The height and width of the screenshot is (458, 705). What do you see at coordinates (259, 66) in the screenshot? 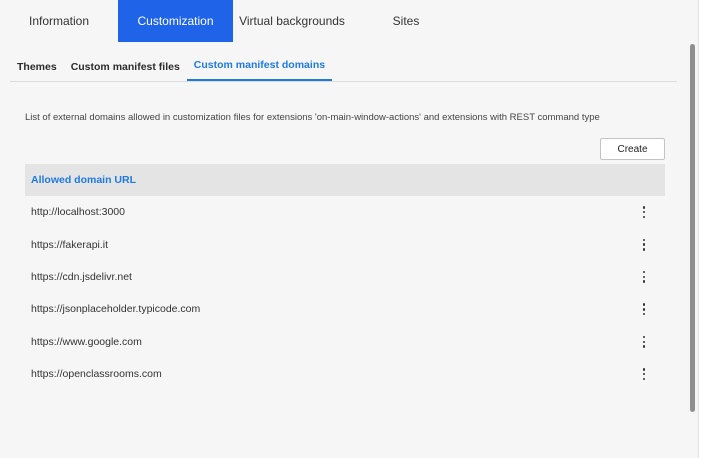
I see `subtab-custom-manifest-domains: Custom manifest domains` at bounding box center [259, 66].